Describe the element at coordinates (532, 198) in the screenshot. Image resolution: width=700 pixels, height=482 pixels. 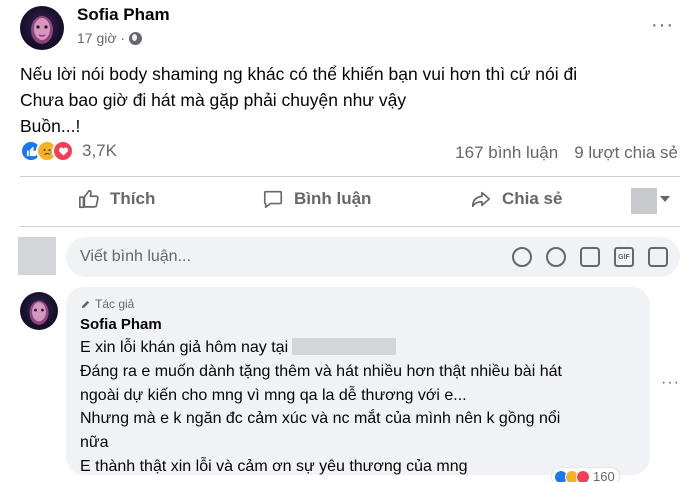
I see `share-button-label: Chia sẻ` at that location.